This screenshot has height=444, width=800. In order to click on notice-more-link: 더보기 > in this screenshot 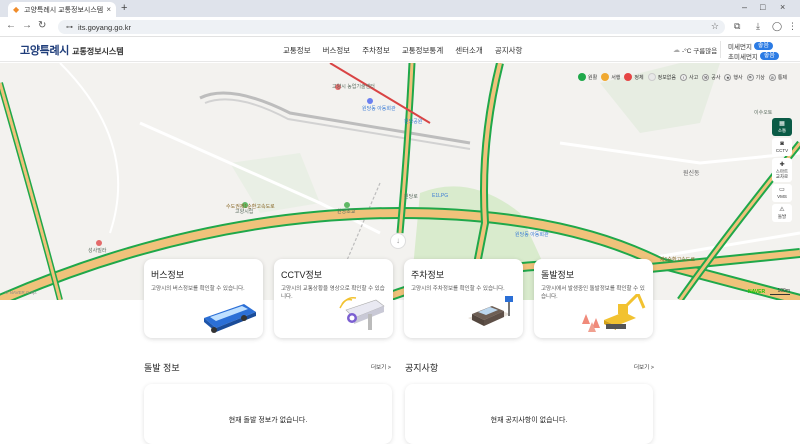, I will do `click(644, 367)`.